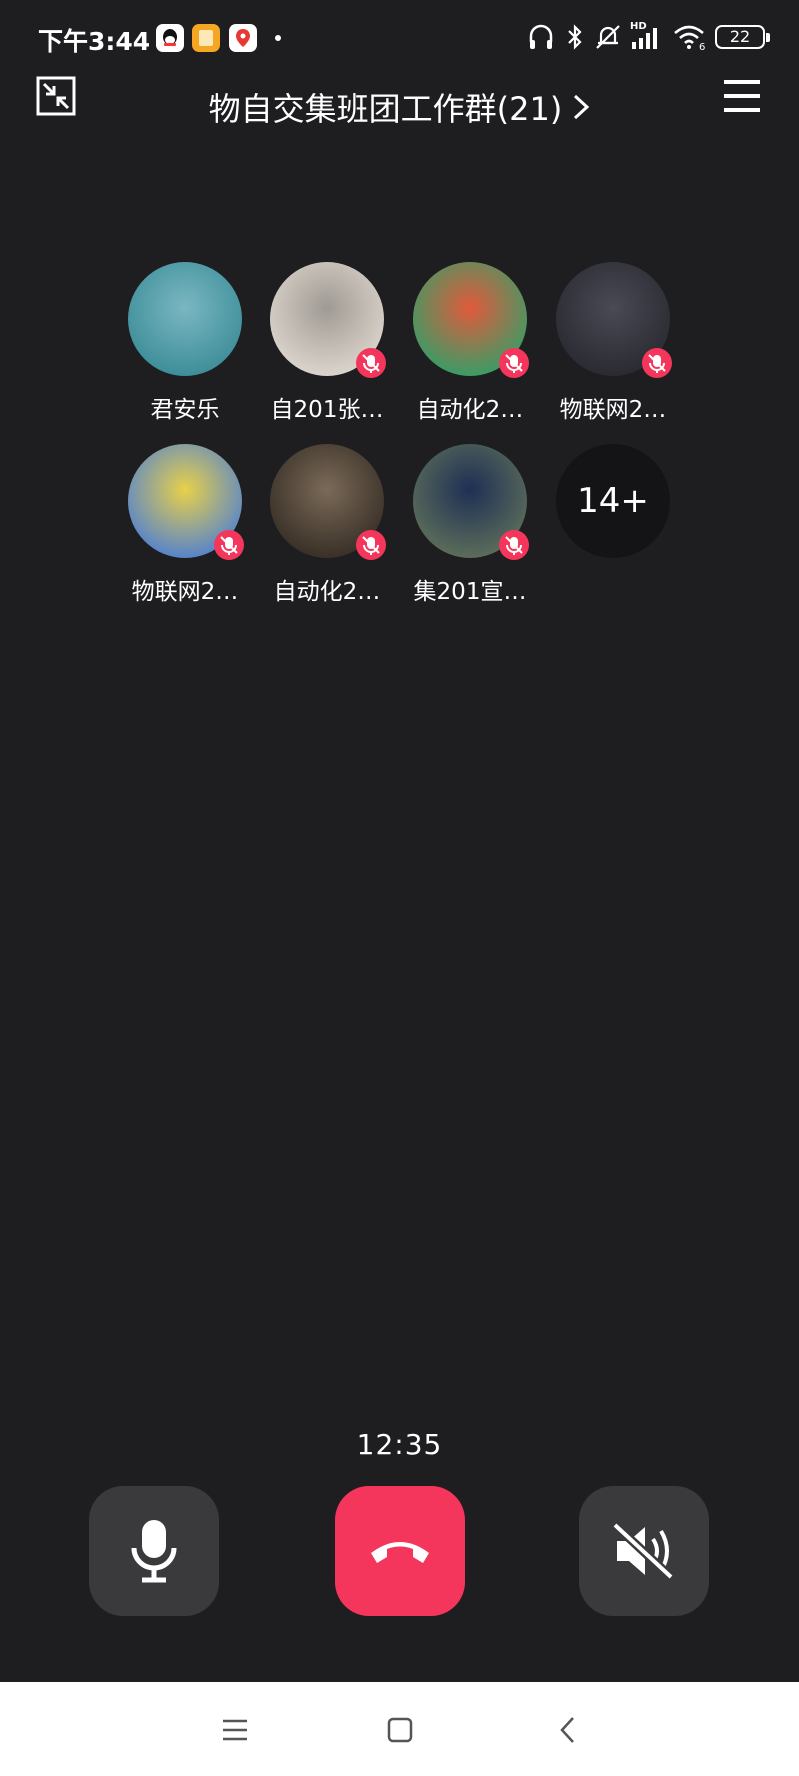 The image size is (799, 1776). I want to click on speaker-off-icon, so click(643, 1551).